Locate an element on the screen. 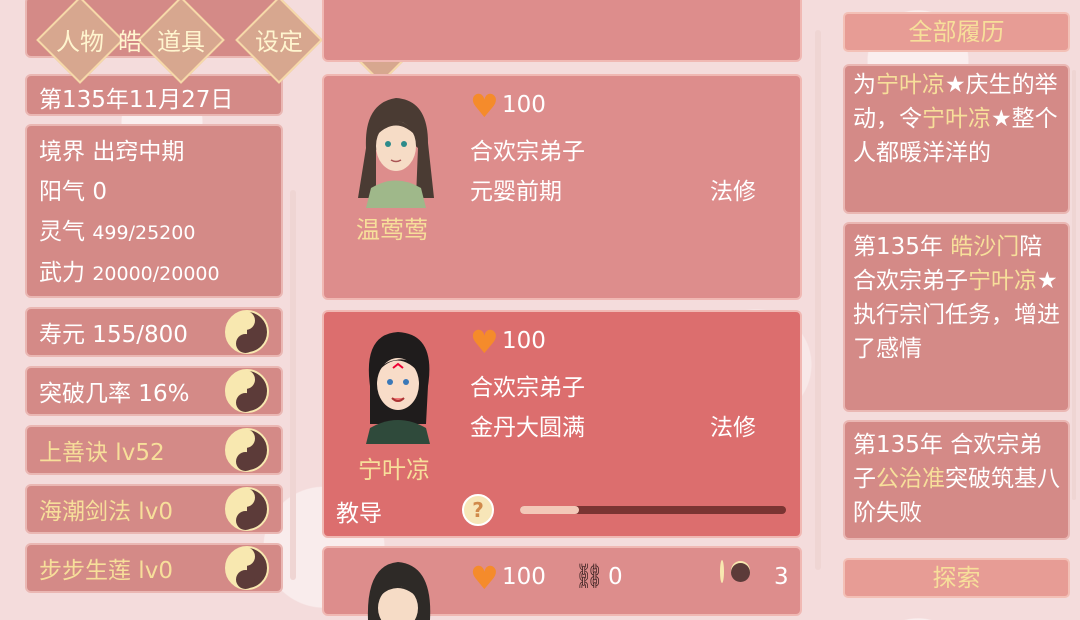 The height and width of the screenshot is (620, 1080). teach-progress-fill is located at coordinates (549, 510).